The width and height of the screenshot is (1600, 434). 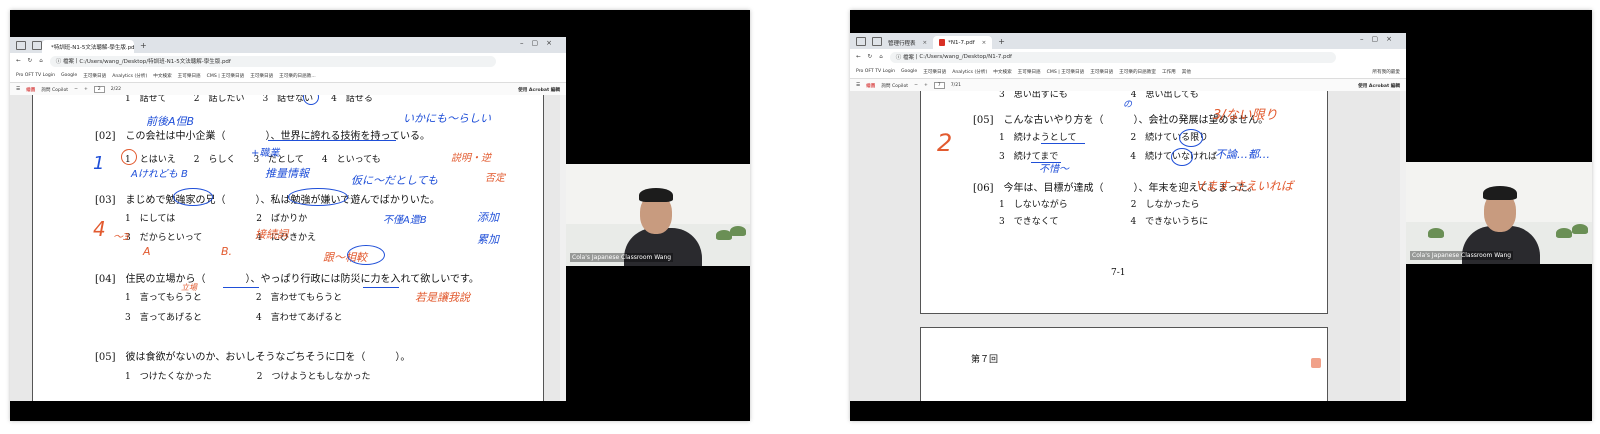 I want to click on annotation: 否定, so click(x=495, y=178).